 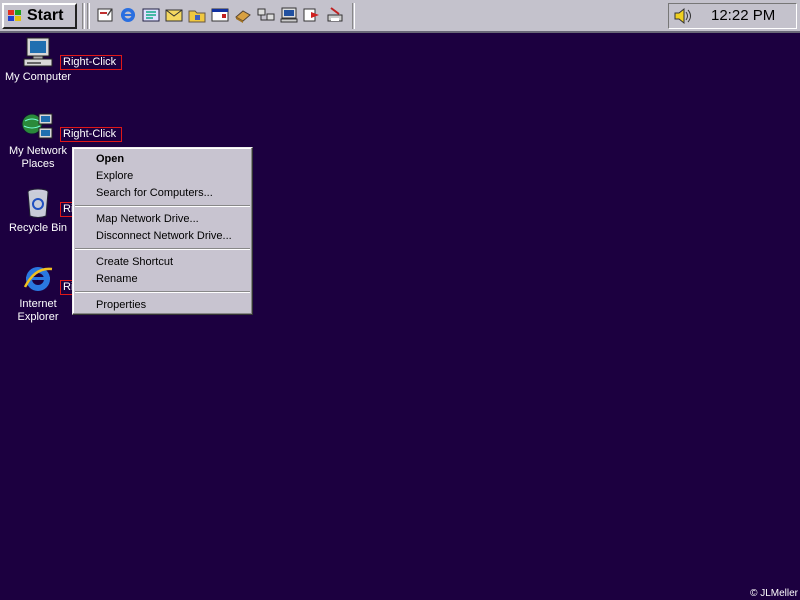 What do you see at coordinates (683, 16) in the screenshot?
I see `volume-icon` at bounding box center [683, 16].